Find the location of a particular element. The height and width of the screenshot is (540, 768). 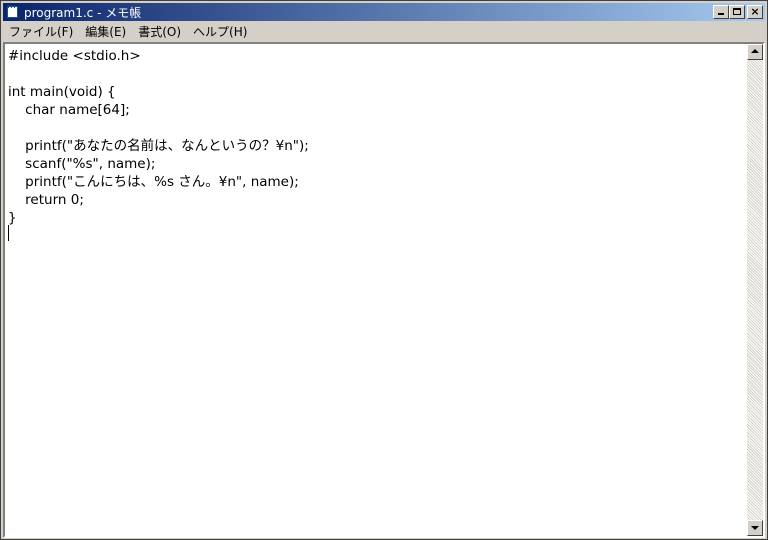

code-line: scanf("%s", name); is located at coordinates (82, 164).